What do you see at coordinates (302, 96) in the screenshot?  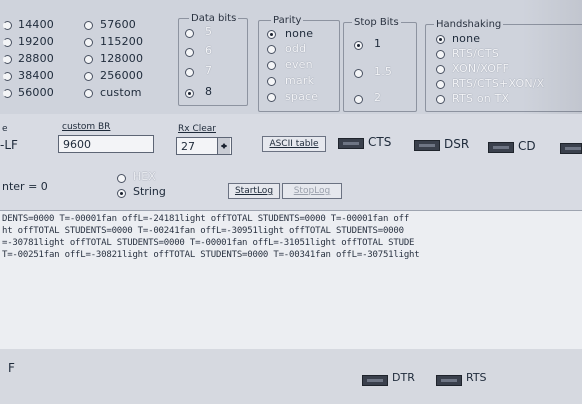 I see `parity-label: space` at bounding box center [302, 96].